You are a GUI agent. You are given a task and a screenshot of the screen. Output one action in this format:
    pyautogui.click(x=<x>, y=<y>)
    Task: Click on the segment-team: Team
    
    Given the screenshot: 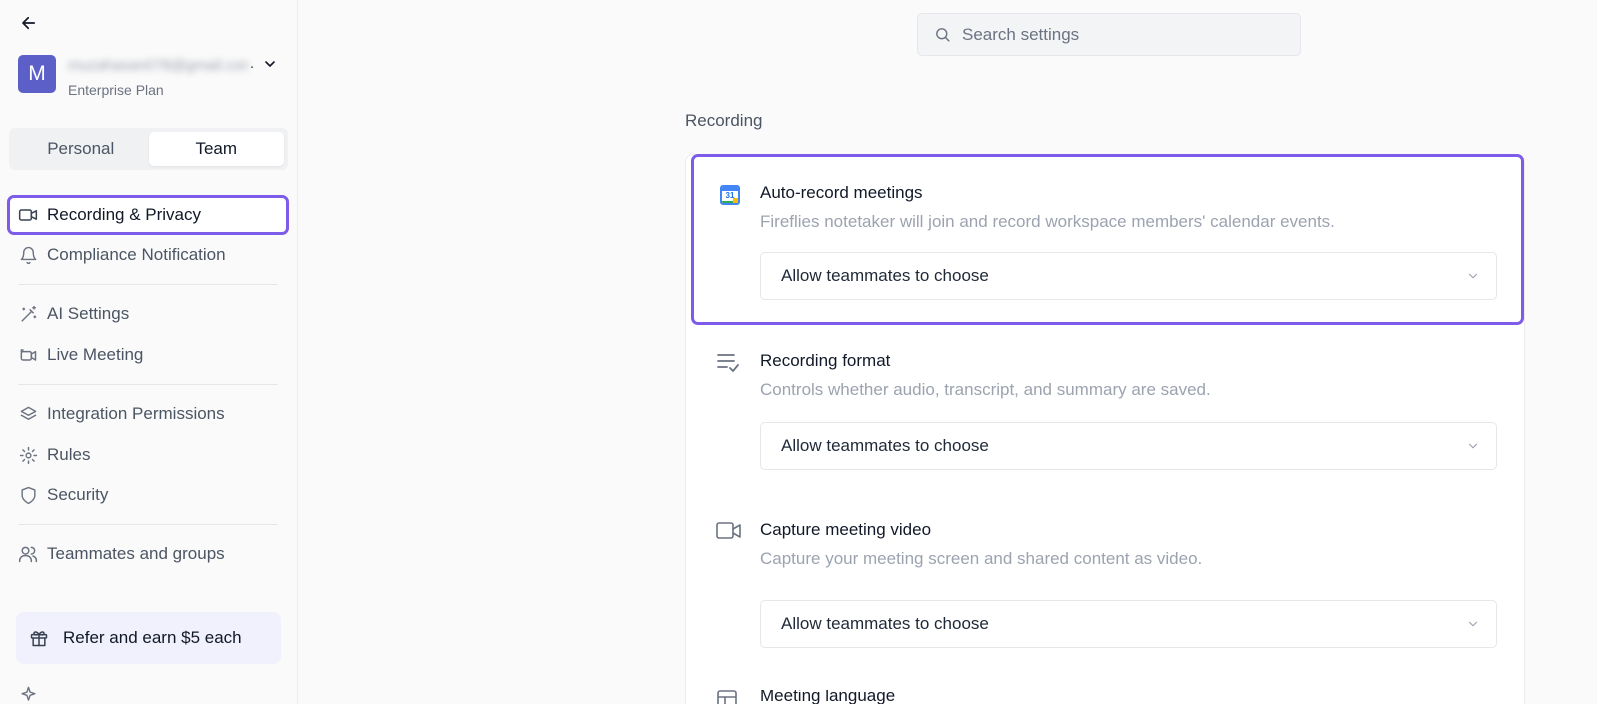 What is the action you would take?
    pyautogui.click(x=216, y=149)
    